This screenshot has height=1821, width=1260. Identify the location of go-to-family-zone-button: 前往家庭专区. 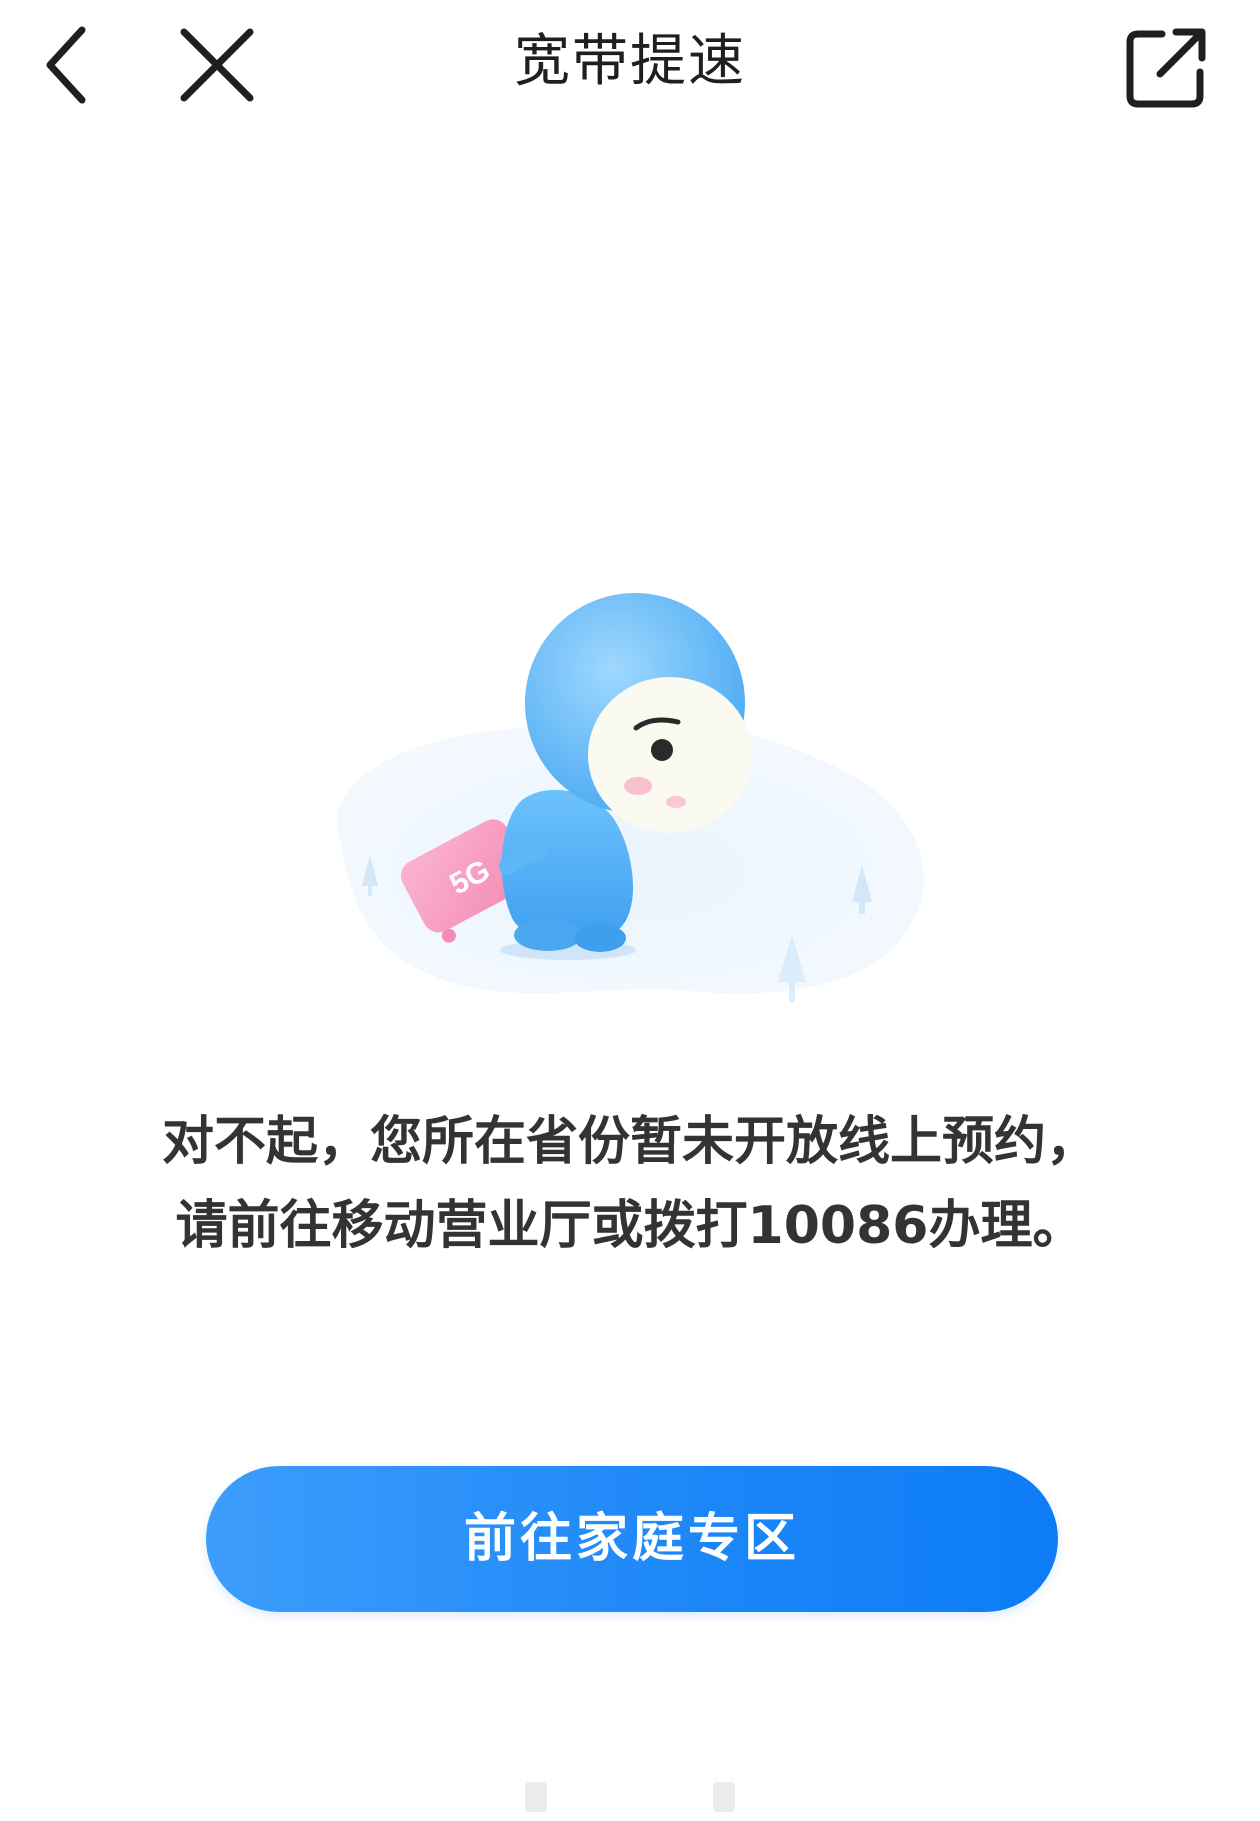
(632, 1539).